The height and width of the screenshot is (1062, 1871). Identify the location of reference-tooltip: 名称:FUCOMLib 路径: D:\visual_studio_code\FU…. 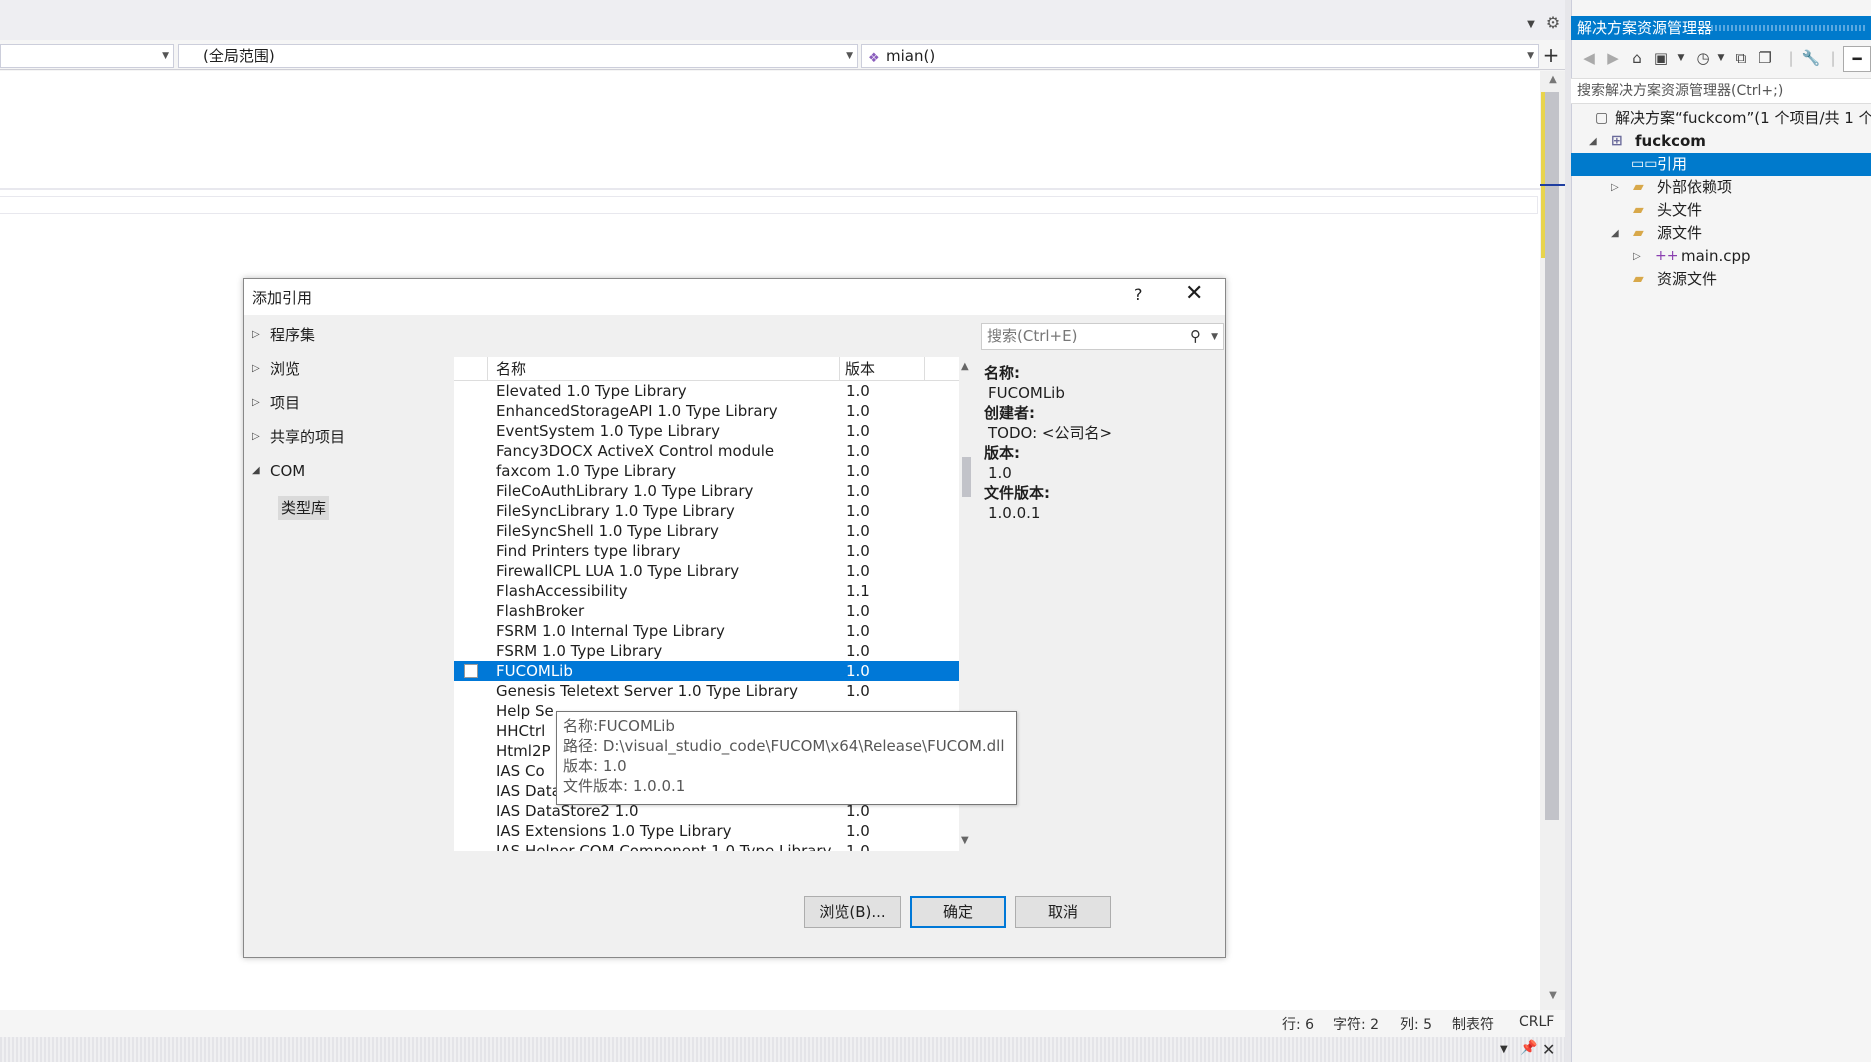
(786, 758).